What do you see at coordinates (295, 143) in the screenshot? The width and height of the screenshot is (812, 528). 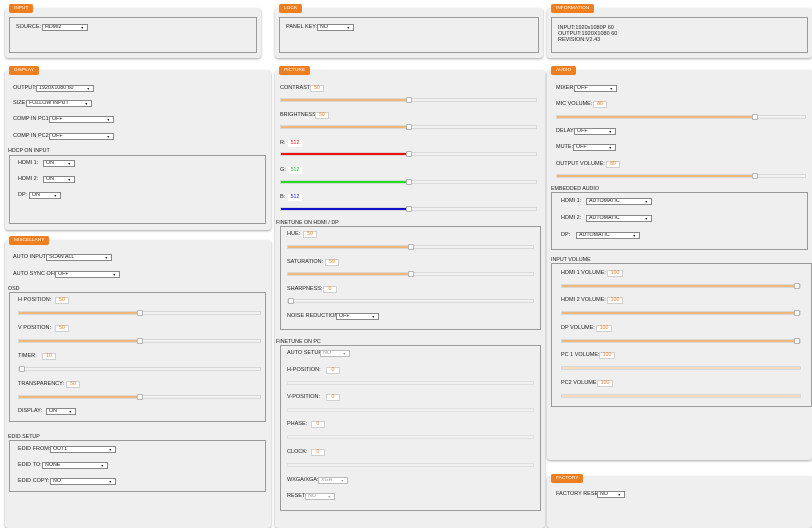 I see `r-value: 512` at bounding box center [295, 143].